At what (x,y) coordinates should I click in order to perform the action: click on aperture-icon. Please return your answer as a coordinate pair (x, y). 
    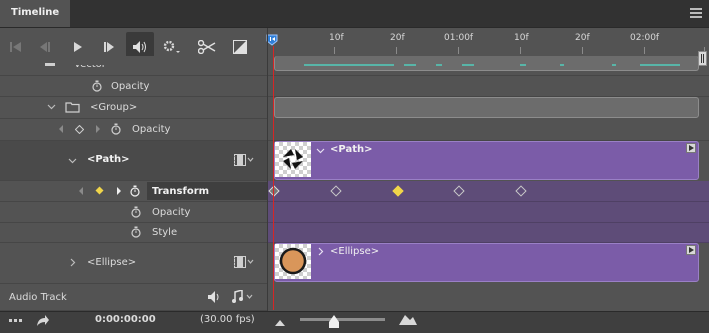
    Looking at the image, I should click on (293, 159).